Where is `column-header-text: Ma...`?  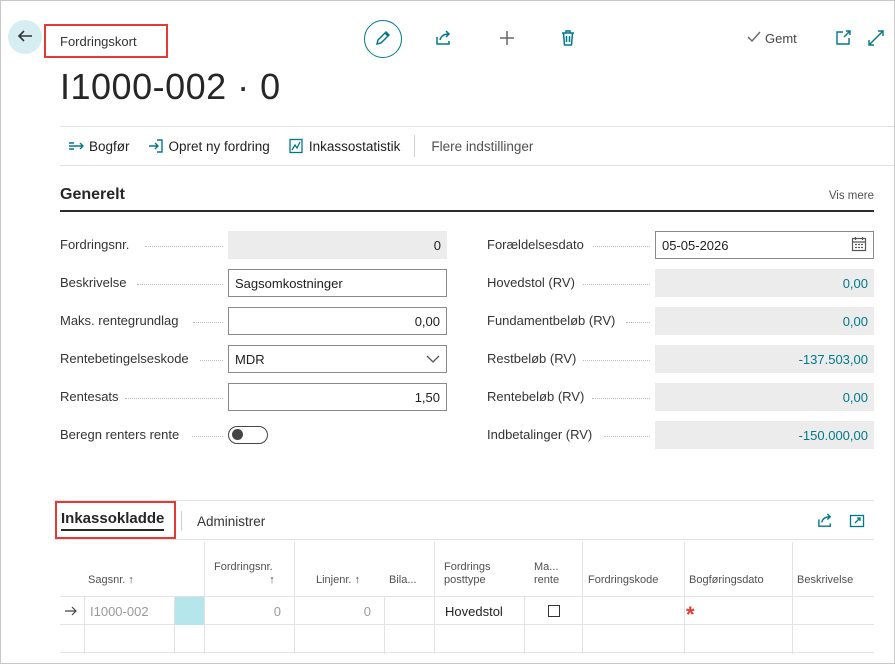 column-header-text: Ma... is located at coordinates (546, 566).